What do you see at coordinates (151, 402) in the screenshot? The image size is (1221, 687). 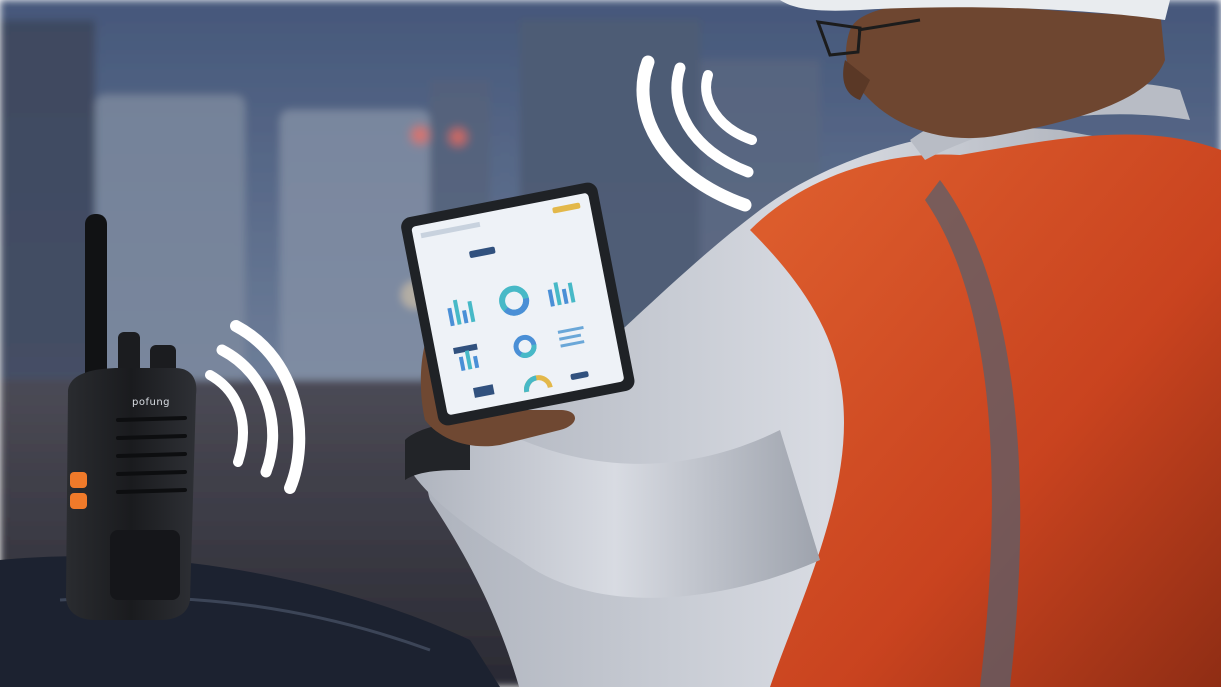 I see `radio-brand-logo: pofung` at bounding box center [151, 402].